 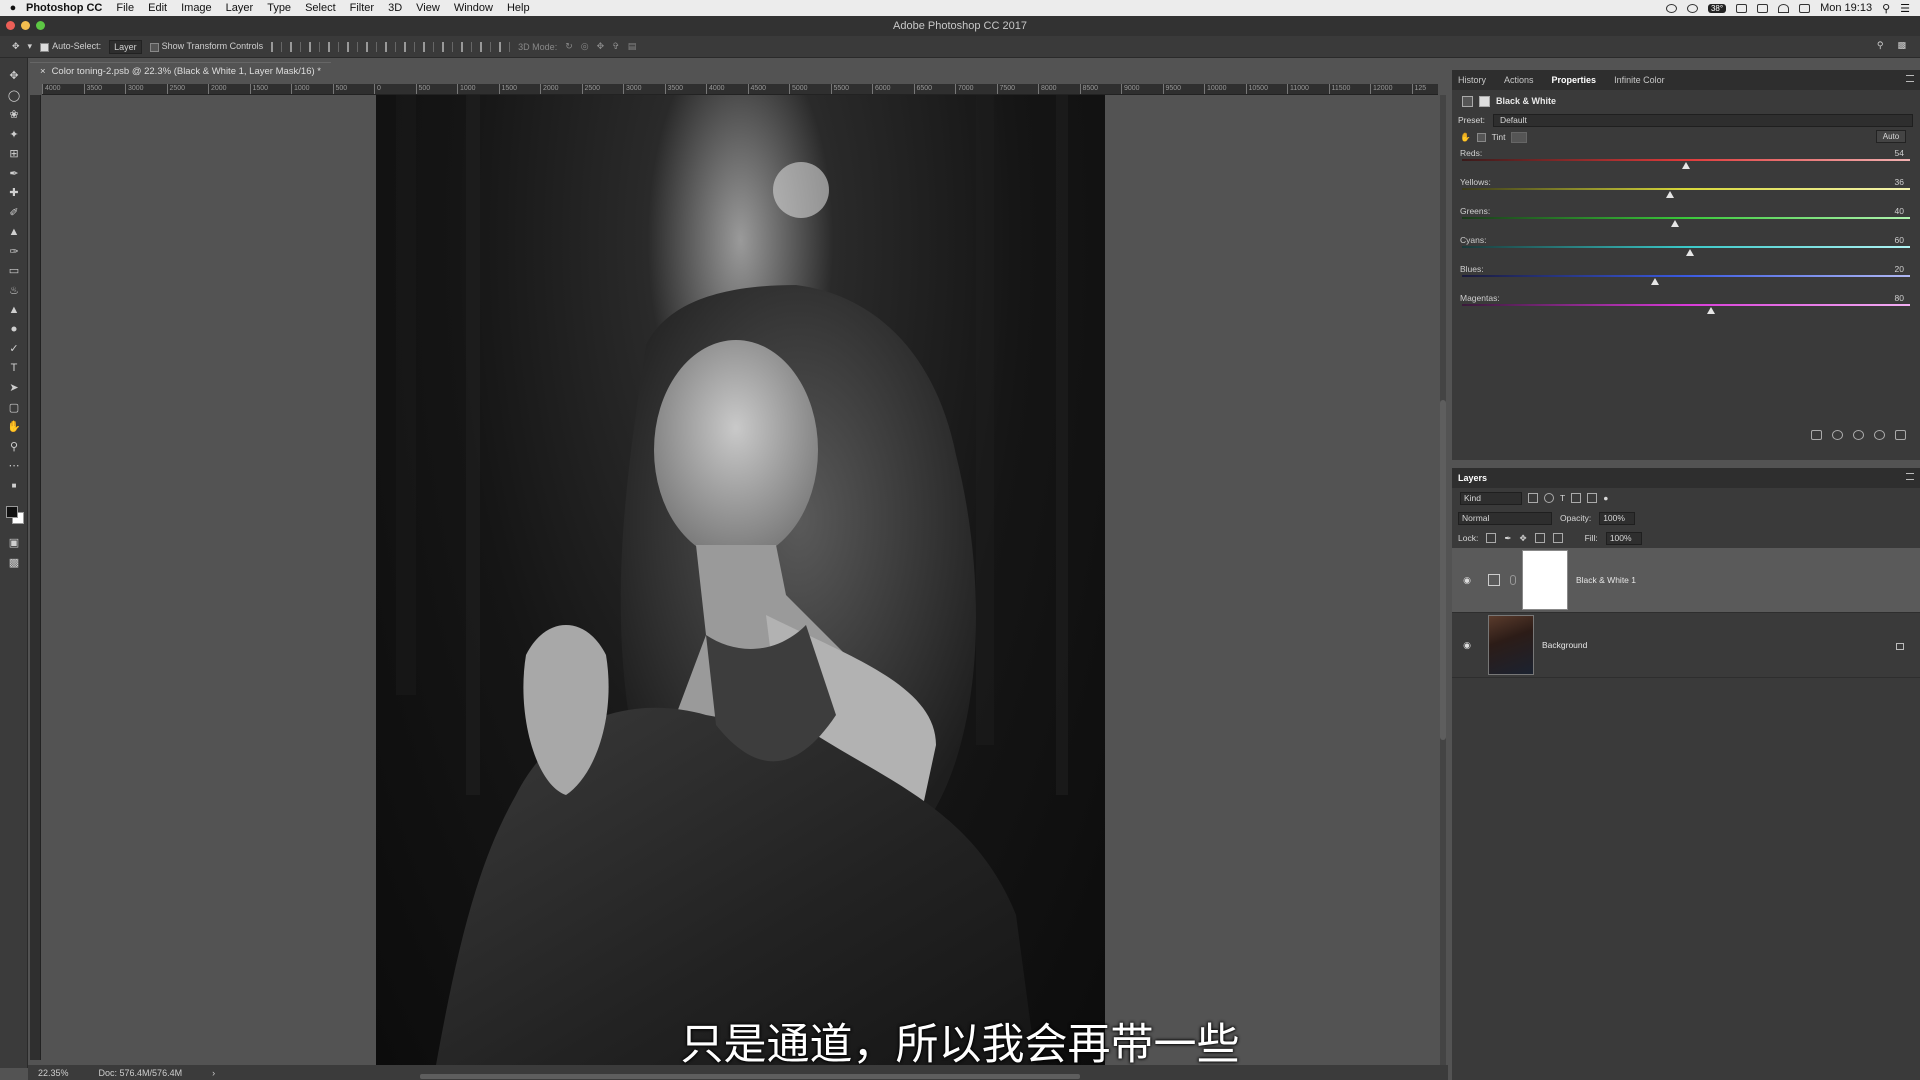 What do you see at coordinates (1899, 269) in the screenshot?
I see `slider-value-input: 20` at bounding box center [1899, 269].